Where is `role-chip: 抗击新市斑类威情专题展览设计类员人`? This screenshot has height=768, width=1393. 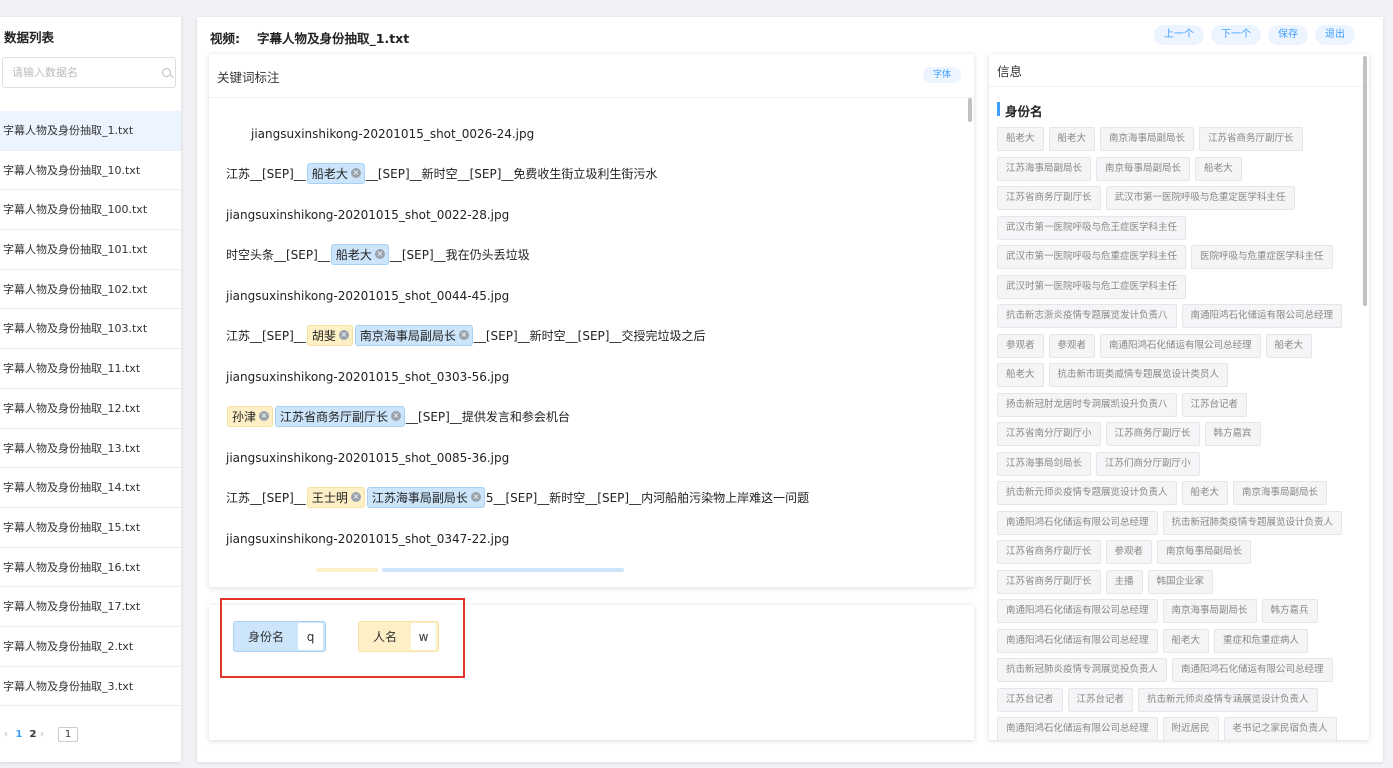 role-chip: 抗击新市斑类威情专题展览设计类员人 is located at coordinates (1138, 375).